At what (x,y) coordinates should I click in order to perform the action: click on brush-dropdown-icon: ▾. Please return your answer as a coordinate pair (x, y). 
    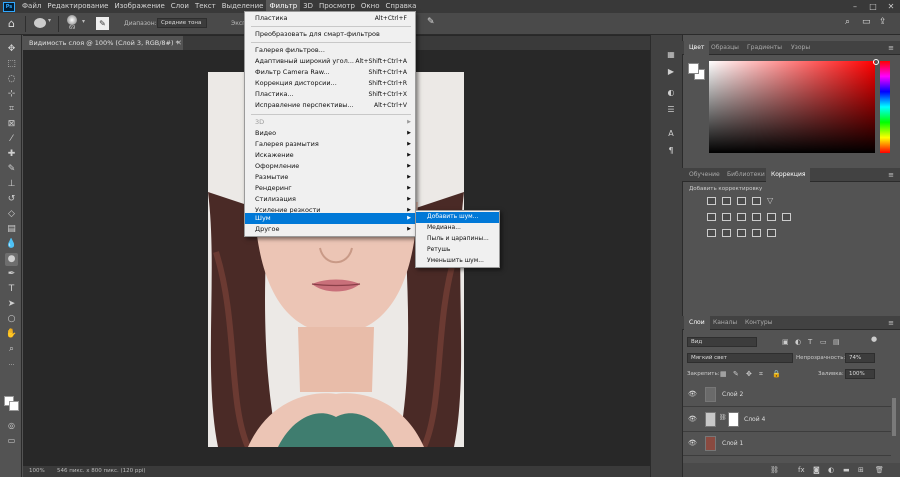
    Looking at the image, I should click on (83, 21).